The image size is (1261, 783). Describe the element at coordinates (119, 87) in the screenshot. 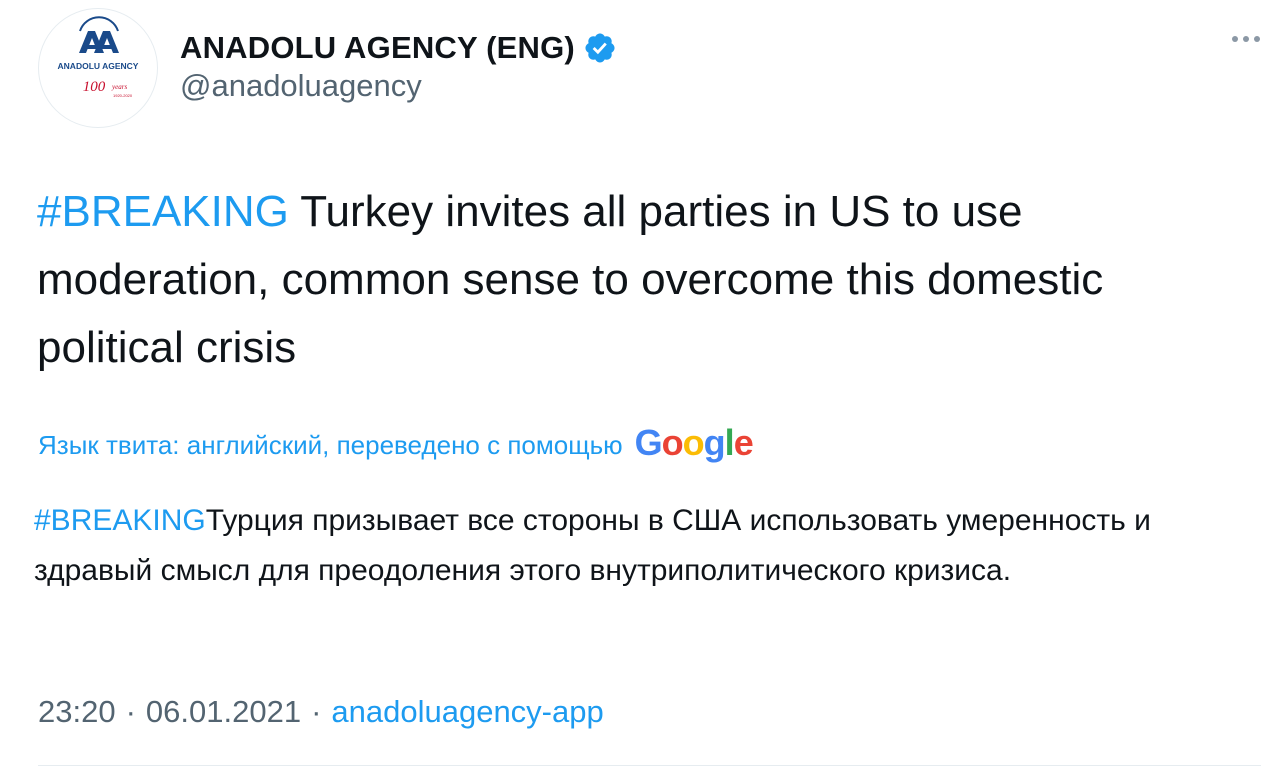

I see `avatar-anniversary-word: years` at that location.